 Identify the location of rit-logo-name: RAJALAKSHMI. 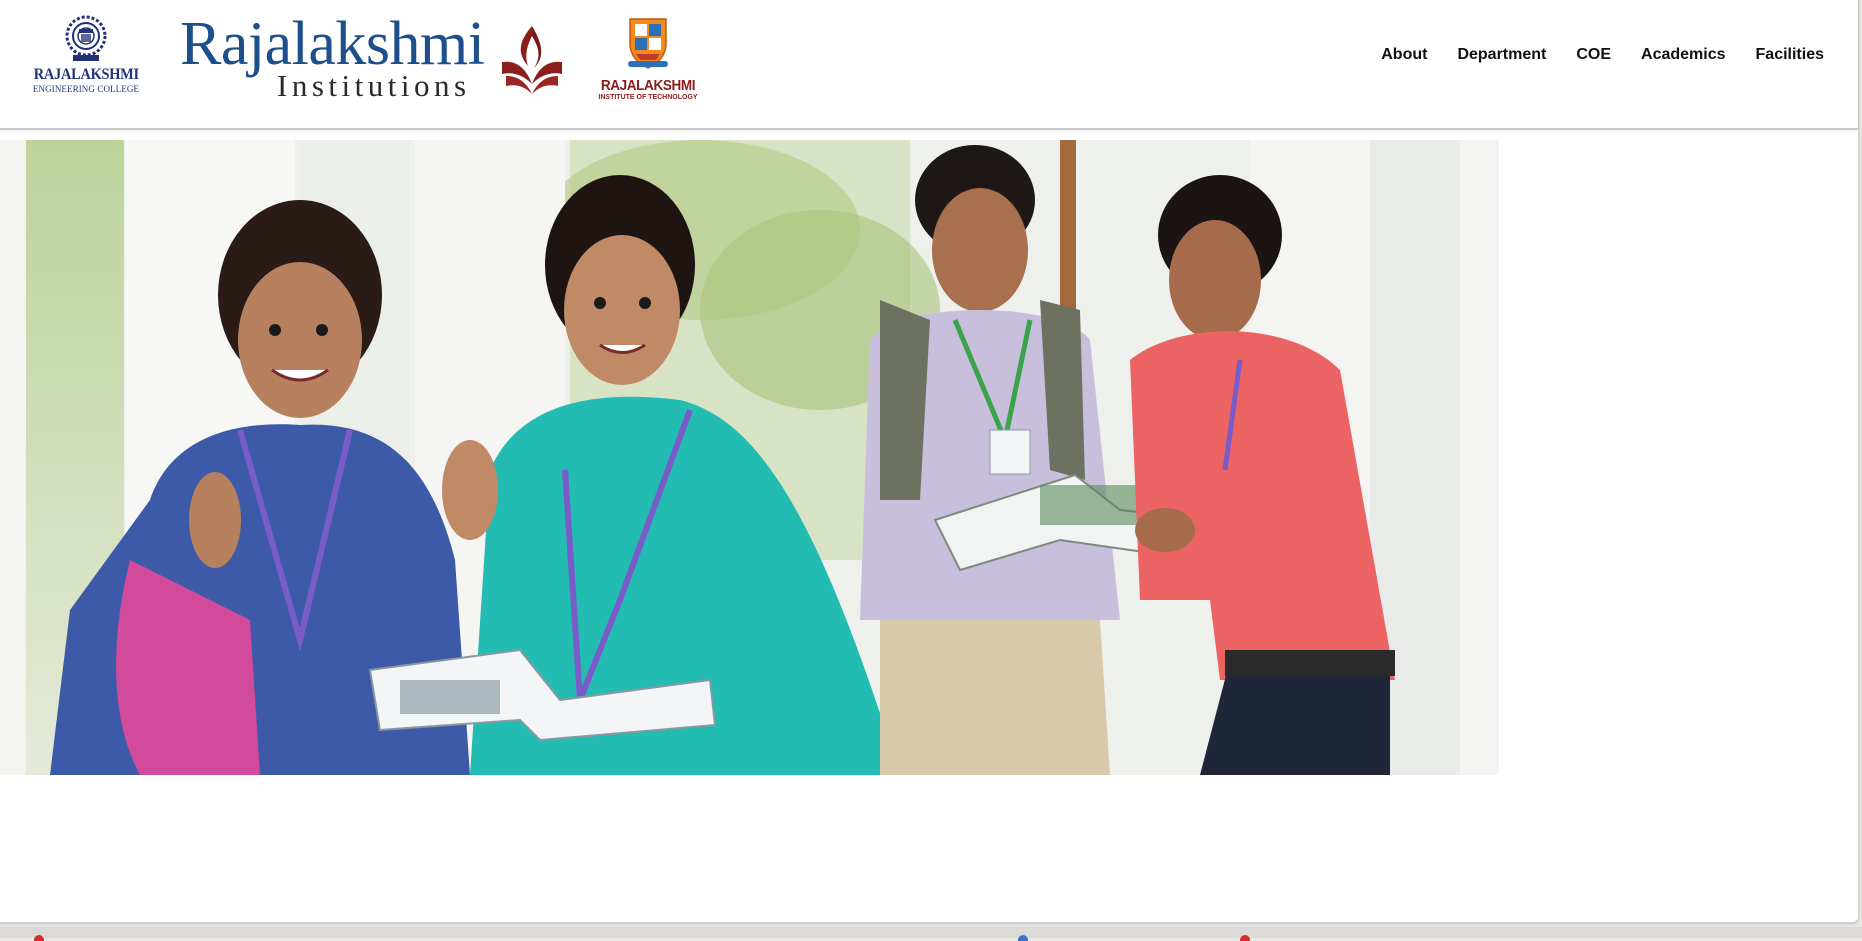
(648, 85).